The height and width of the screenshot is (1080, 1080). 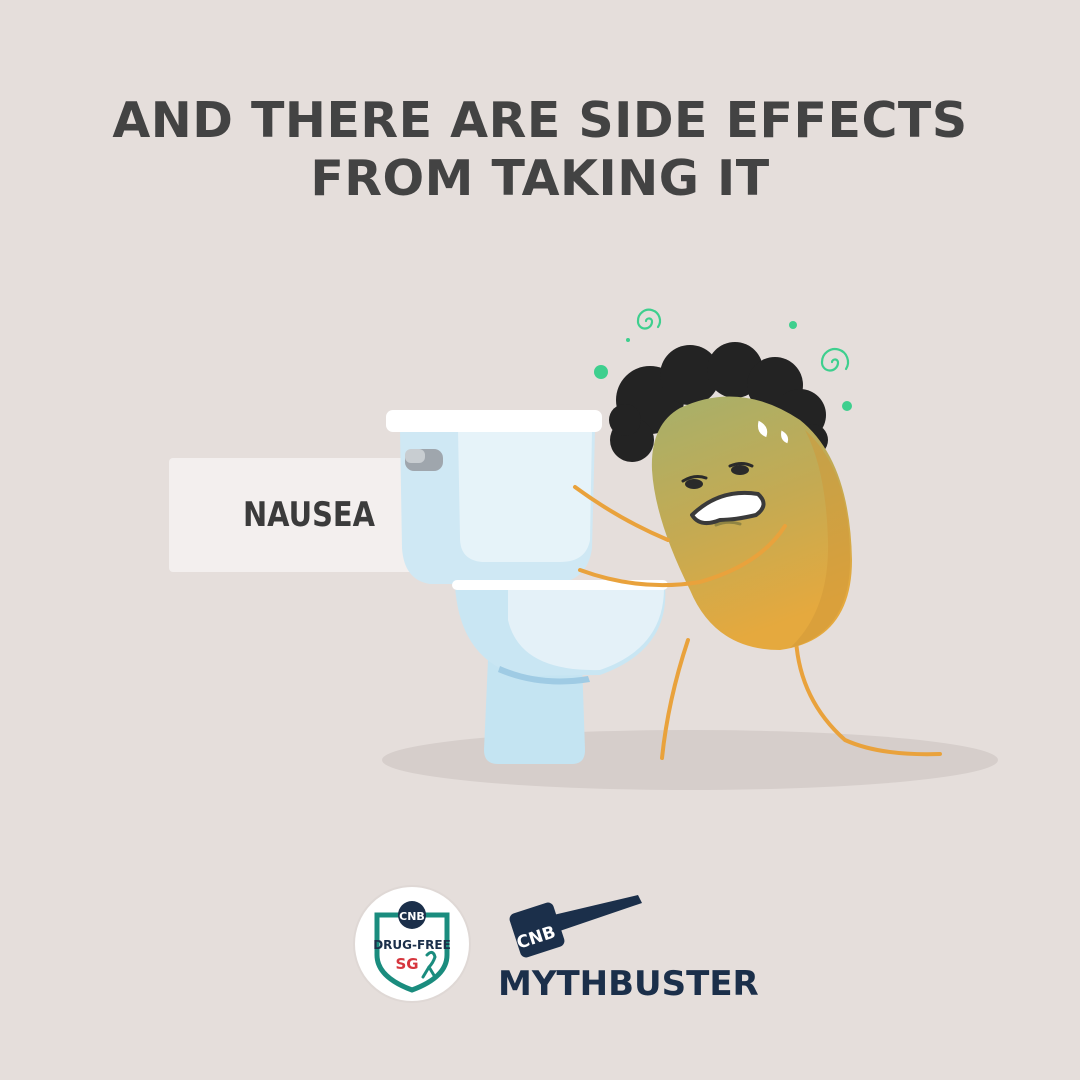 What do you see at coordinates (683, 984) in the screenshot?
I see `mythbuster-word-buster: BUSTER` at bounding box center [683, 984].